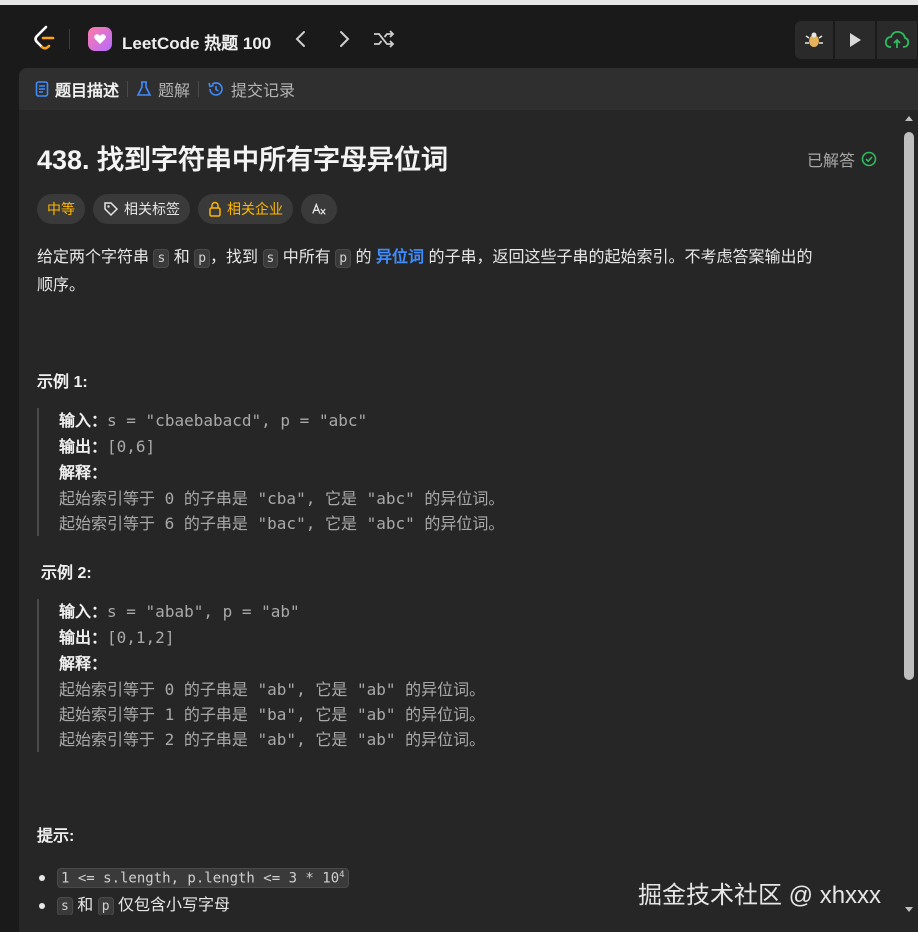 This screenshot has width=918, height=932. What do you see at coordinates (174, 91) in the screenshot?
I see `tab-solutions-label: 题解` at bounding box center [174, 91].